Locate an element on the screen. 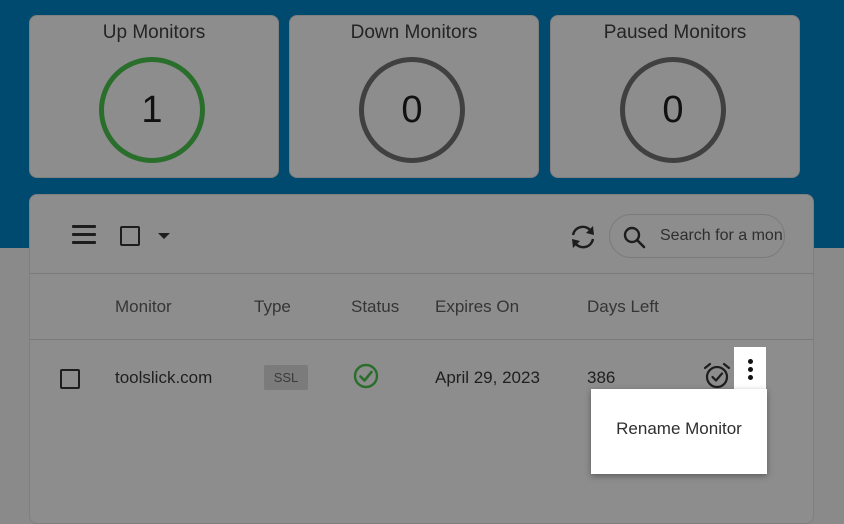 This screenshot has height=524, width=844. down-monitors-card: Down Monitors 0 is located at coordinates (414, 96).